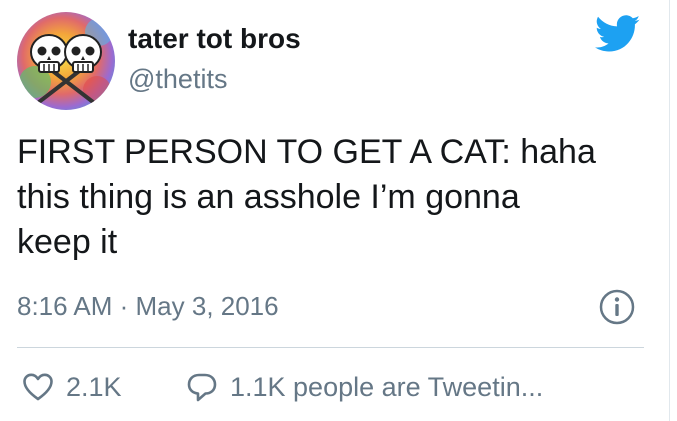 This screenshot has width=677, height=421. I want to click on info-circle-icon, so click(617, 307).